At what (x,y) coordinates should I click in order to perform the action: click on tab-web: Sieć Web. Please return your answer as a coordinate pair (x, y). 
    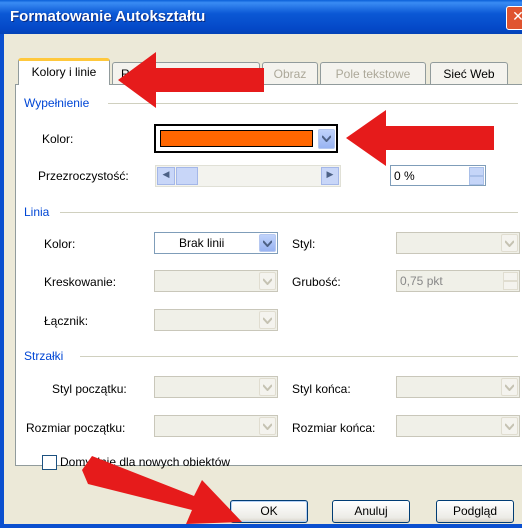
    Looking at the image, I should click on (469, 73).